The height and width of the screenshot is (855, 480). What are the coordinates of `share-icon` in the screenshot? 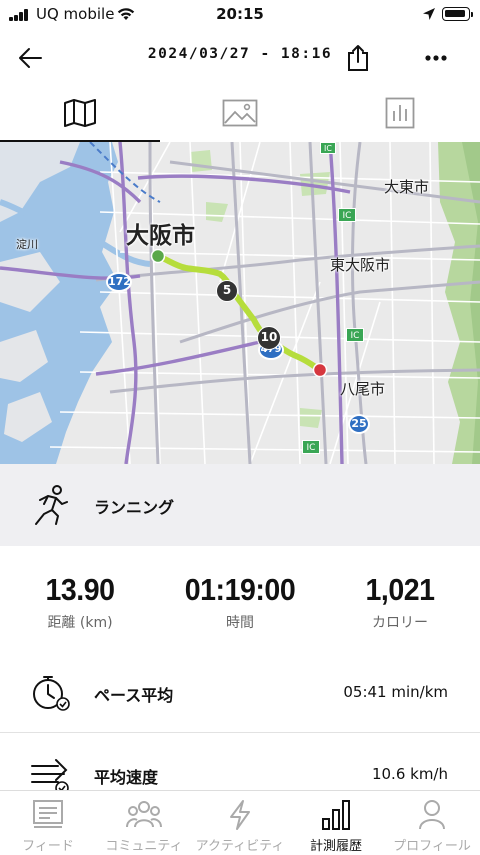 It's located at (358, 58).